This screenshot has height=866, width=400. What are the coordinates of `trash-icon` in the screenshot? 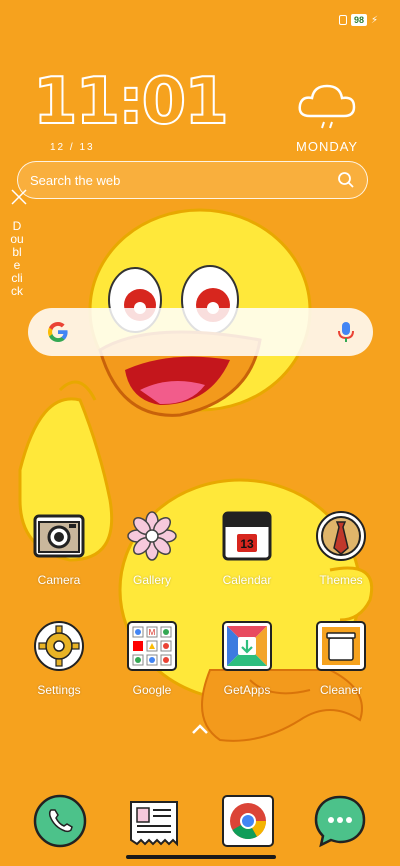 It's located at (341, 646).